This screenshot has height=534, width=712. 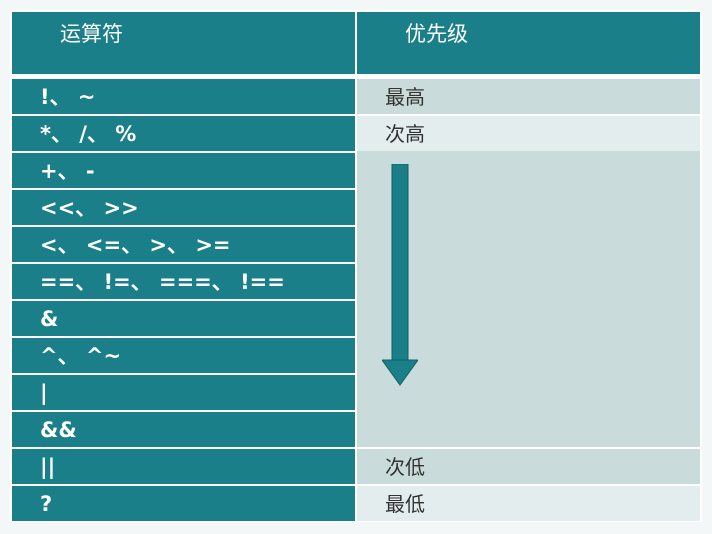 What do you see at coordinates (183, 392) in the screenshot?
I see `operator-cell: |` at bounding box center [183, 392].